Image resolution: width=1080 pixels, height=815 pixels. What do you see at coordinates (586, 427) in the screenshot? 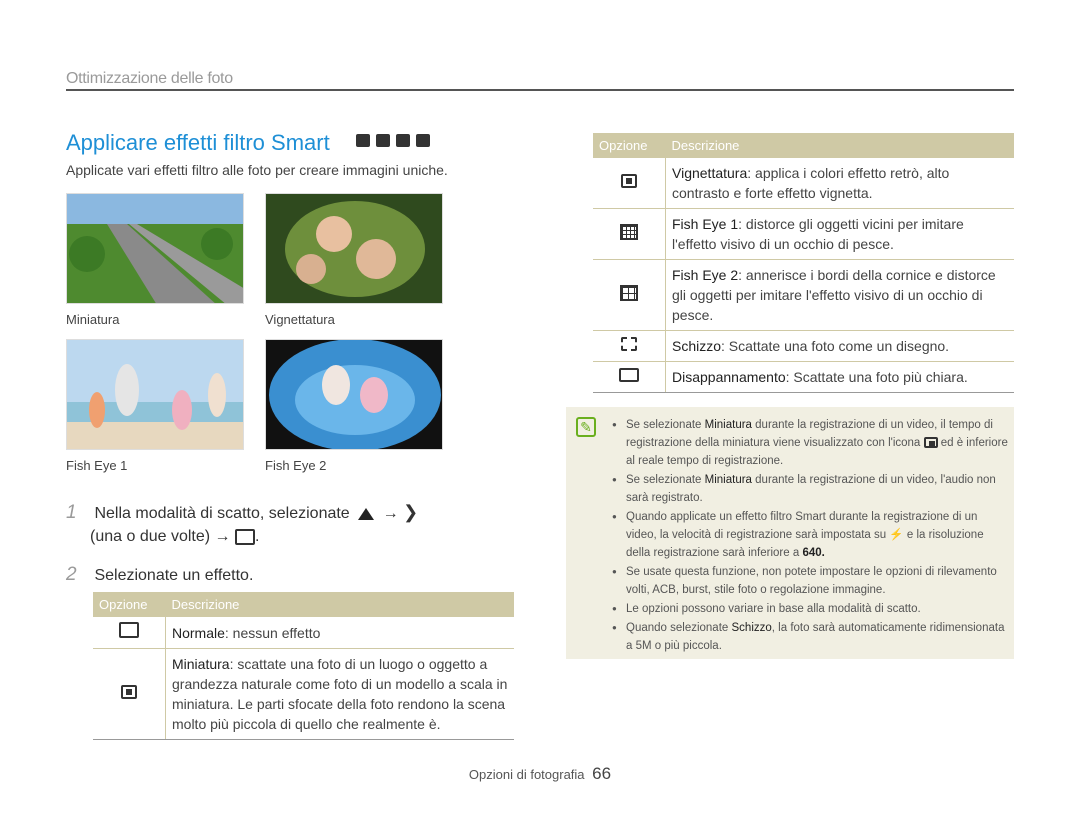
I see `note-icon: ✎` at bounding box center [586, 427].